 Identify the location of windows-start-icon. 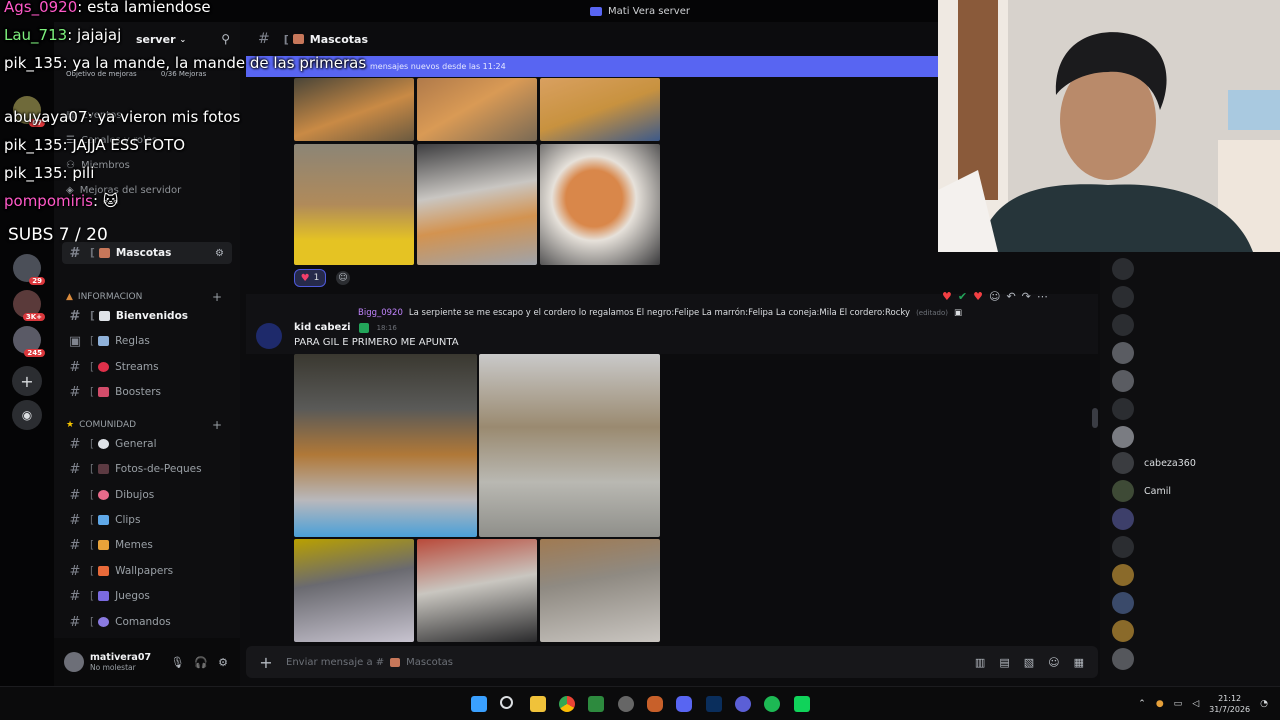
(479, 704).